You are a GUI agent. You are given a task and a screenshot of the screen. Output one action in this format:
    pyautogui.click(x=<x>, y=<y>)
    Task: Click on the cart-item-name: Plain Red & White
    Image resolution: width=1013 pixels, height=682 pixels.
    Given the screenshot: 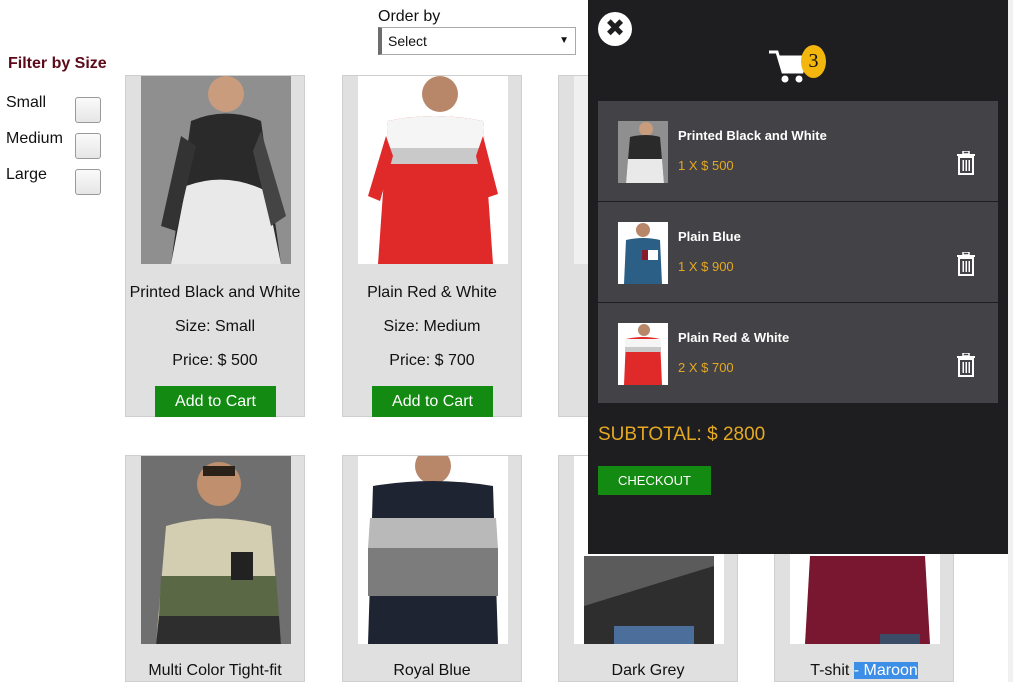 What is the action you would take?
    pyautogui.click(x=734, y=337)
    